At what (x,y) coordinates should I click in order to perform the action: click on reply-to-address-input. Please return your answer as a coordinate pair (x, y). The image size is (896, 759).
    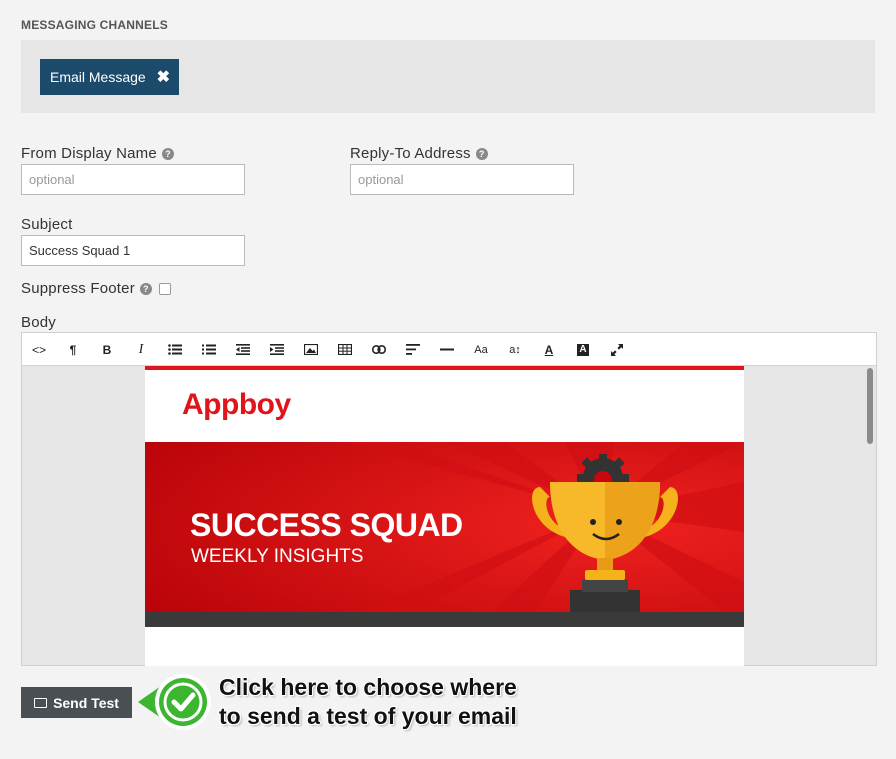
    Looking at the image, I should click on (462, 179).